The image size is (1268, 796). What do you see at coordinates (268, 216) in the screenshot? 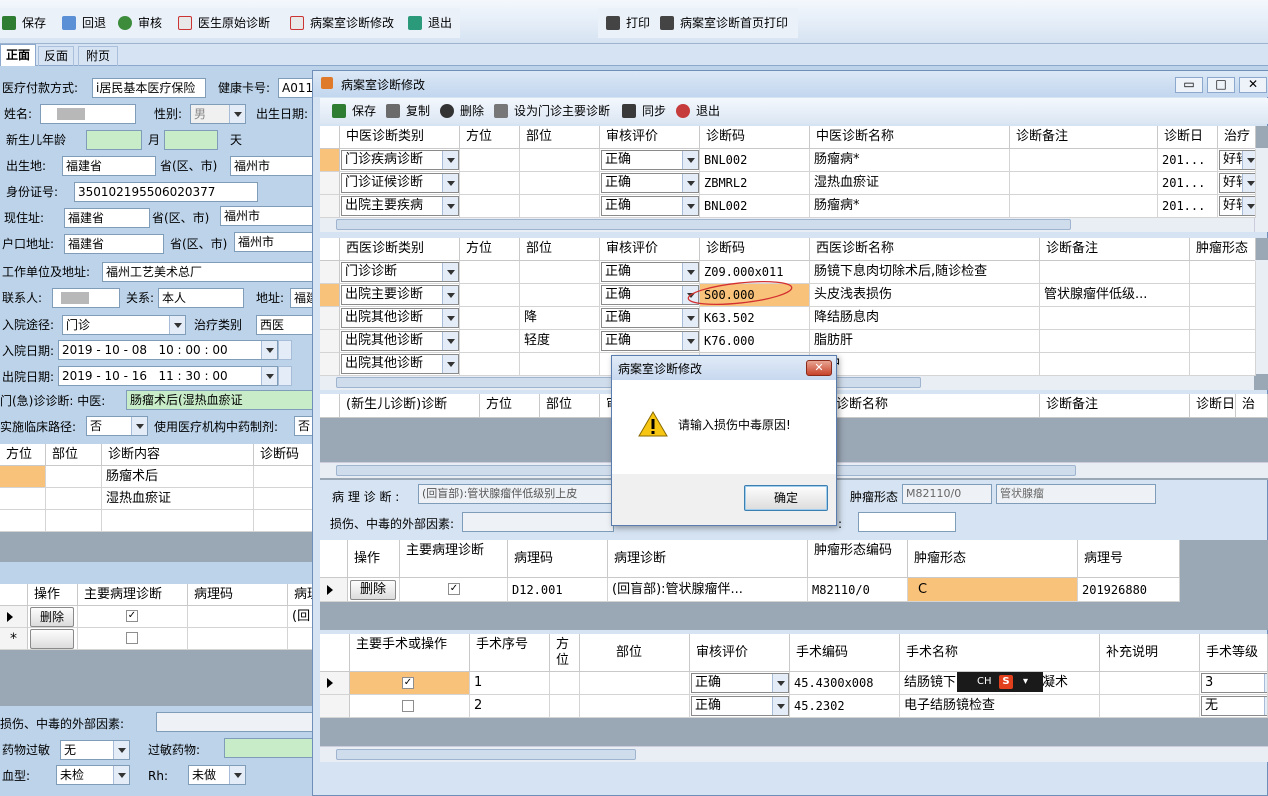
I see `address-city: 福州市` at bounding box center [268, 216].